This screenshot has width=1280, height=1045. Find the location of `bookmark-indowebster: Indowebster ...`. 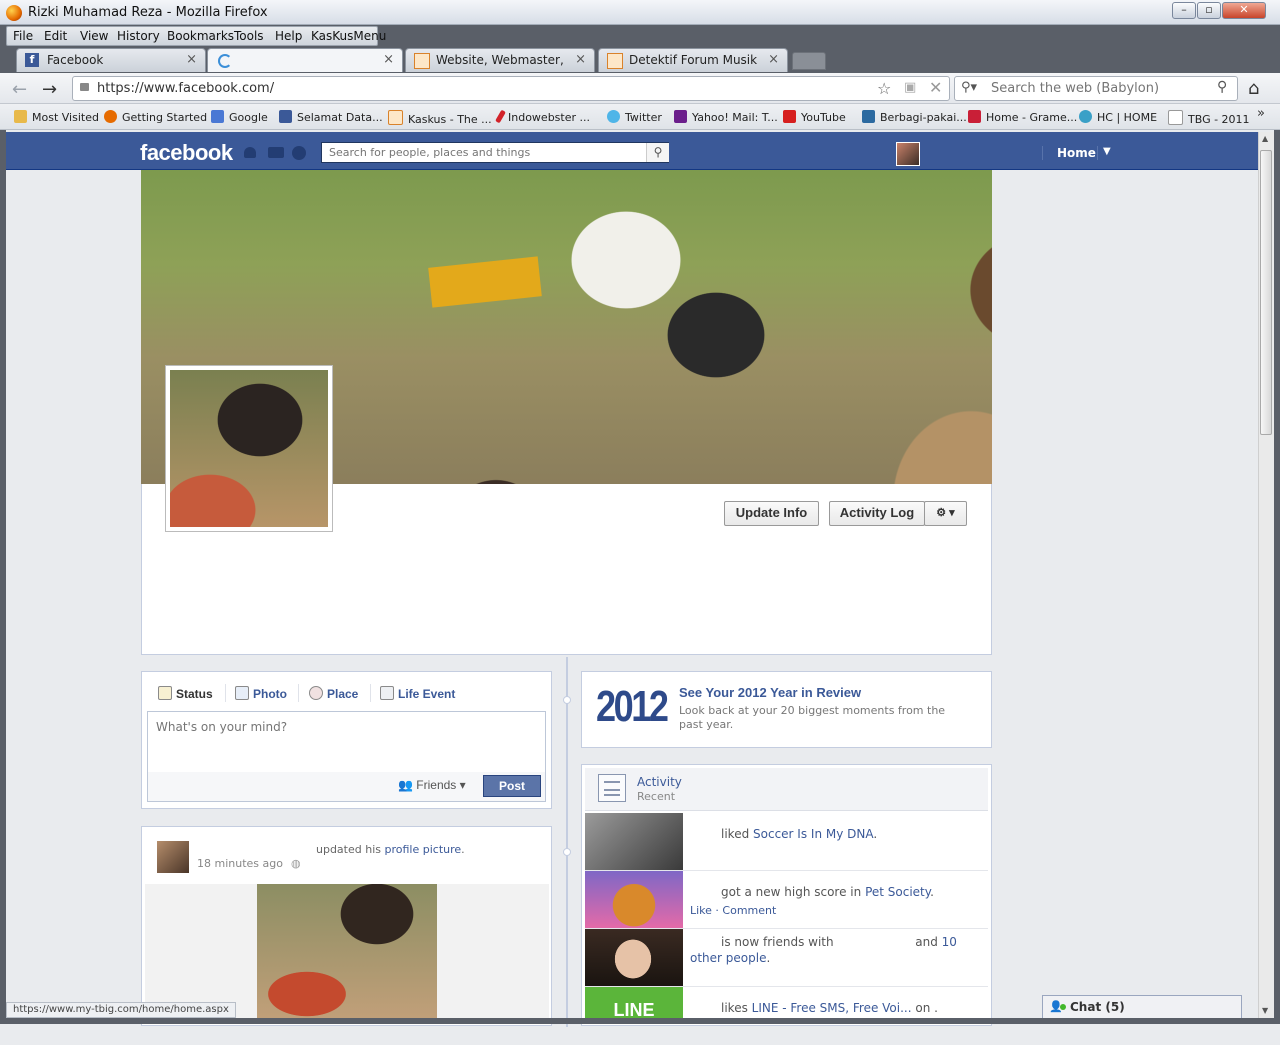

bookmark-indowebster: Indowebster ... is located at coordinates (542, 116).